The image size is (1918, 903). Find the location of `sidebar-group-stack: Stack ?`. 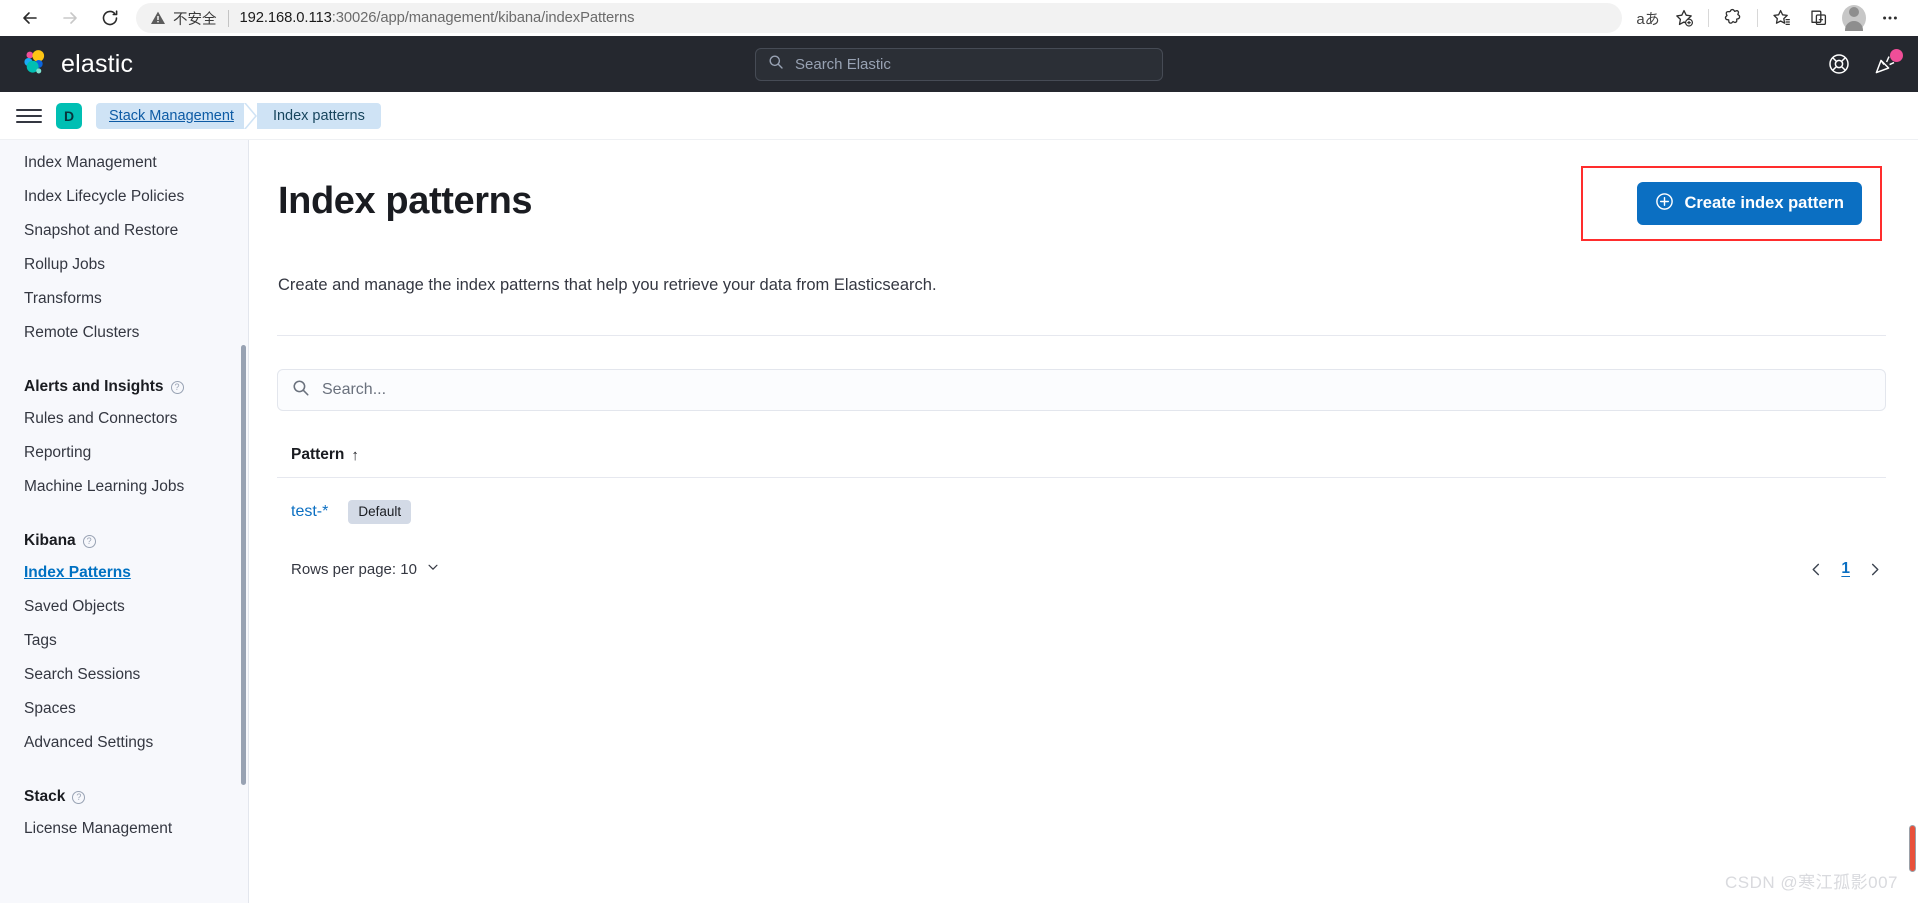

sidebar-group-stack: Stack ? is located at coordinates (124, 797).